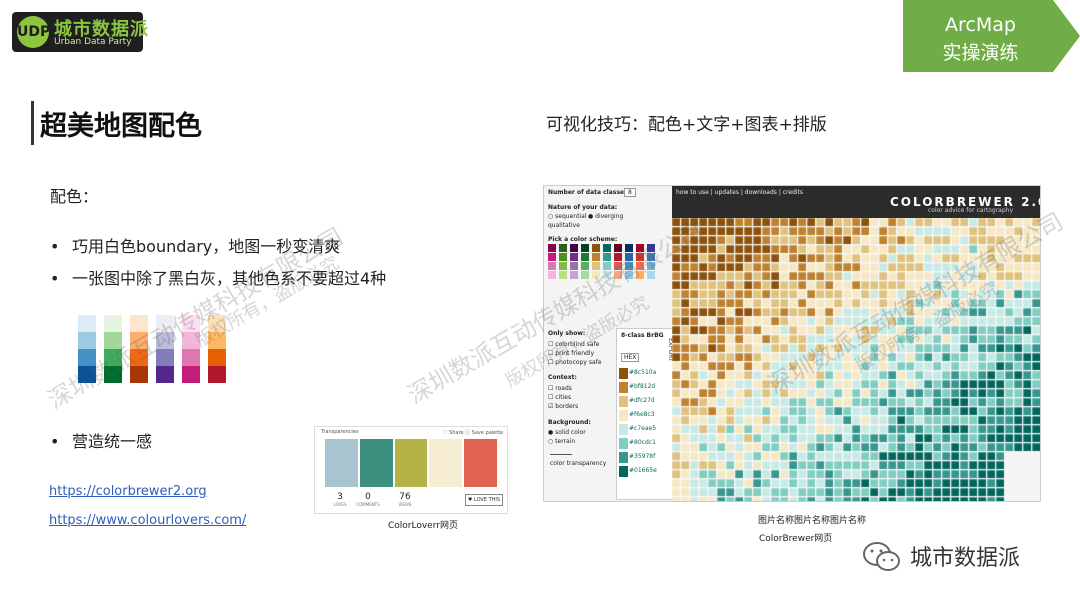  Describe the element at coordinates (971, 210) in the screenshot. I see `cb-logo-sub: color advice for cartography` at that location.